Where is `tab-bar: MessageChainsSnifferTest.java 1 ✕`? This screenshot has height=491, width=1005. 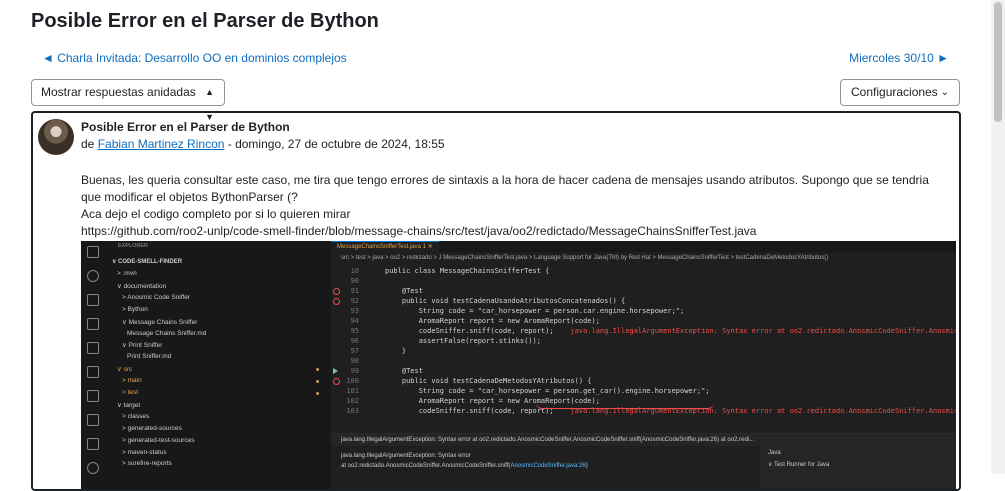 tab-bar: MessageChainsSnifferTest.java 1 ✕ is located at coordinates (643, 246).